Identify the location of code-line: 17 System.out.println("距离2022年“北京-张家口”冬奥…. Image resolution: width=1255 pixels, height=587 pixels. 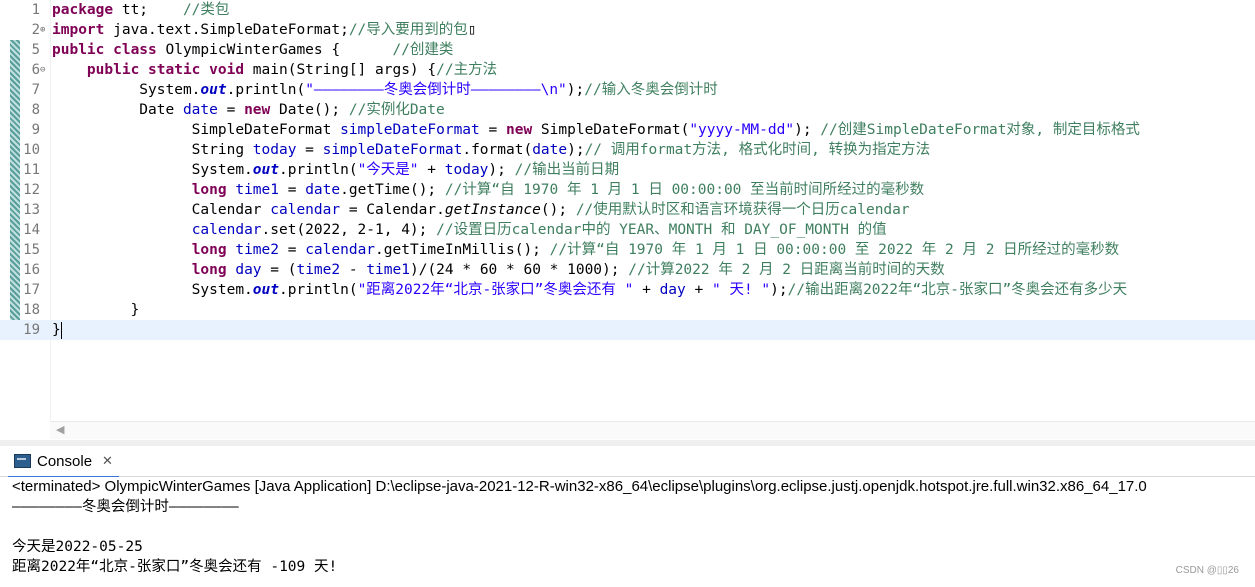
(627, 290).